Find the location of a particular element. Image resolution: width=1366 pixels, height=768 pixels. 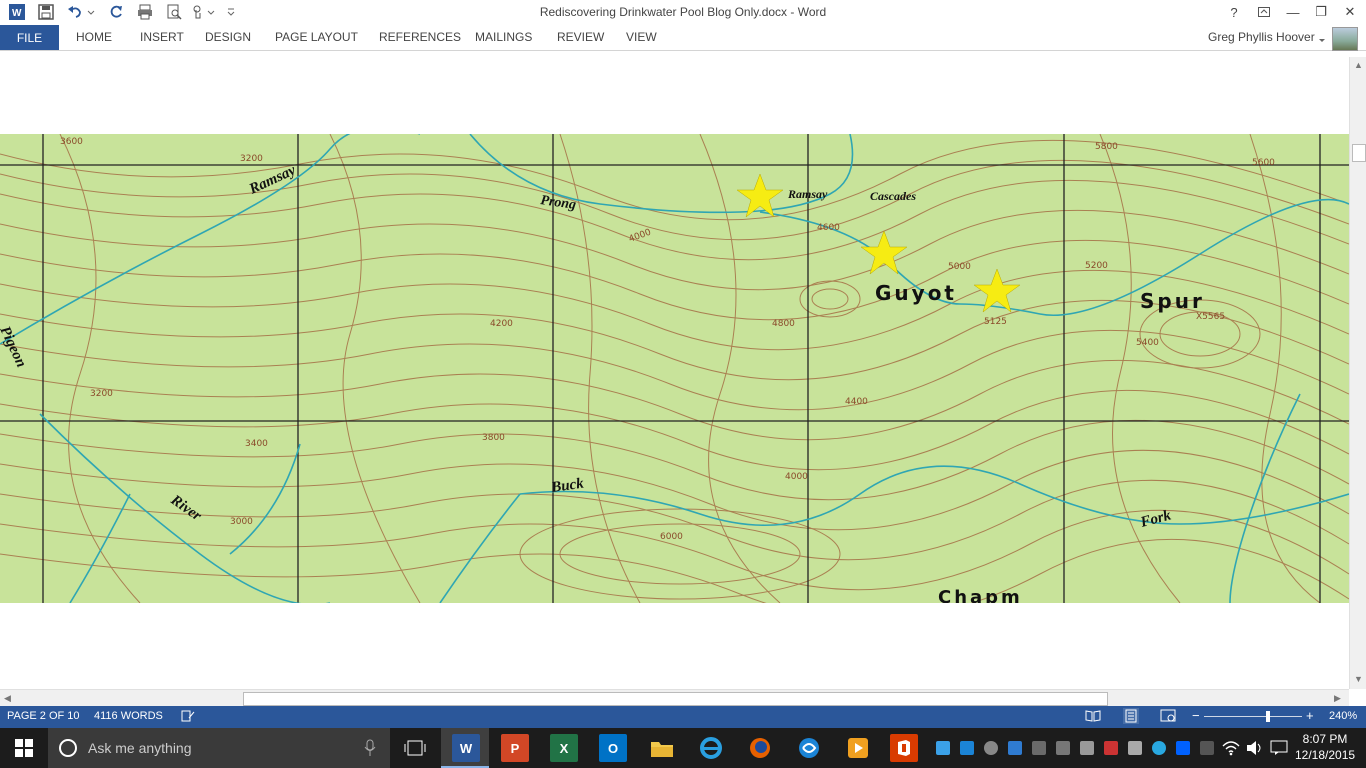

zoom-slider-thumb is located at coordinates (1268, 716).